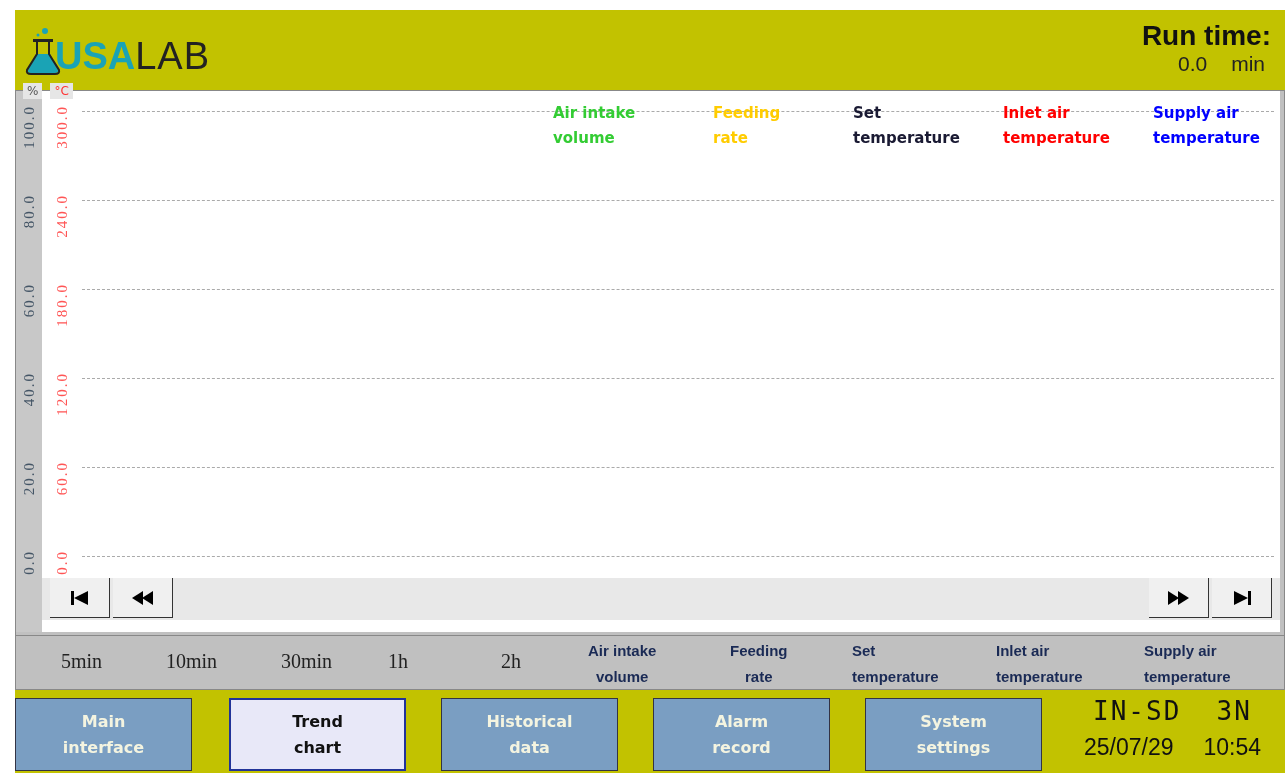  Describe the element at coordinates (759, 664) in the screenshot. I see `curve-button: Feeding rate` at that location.